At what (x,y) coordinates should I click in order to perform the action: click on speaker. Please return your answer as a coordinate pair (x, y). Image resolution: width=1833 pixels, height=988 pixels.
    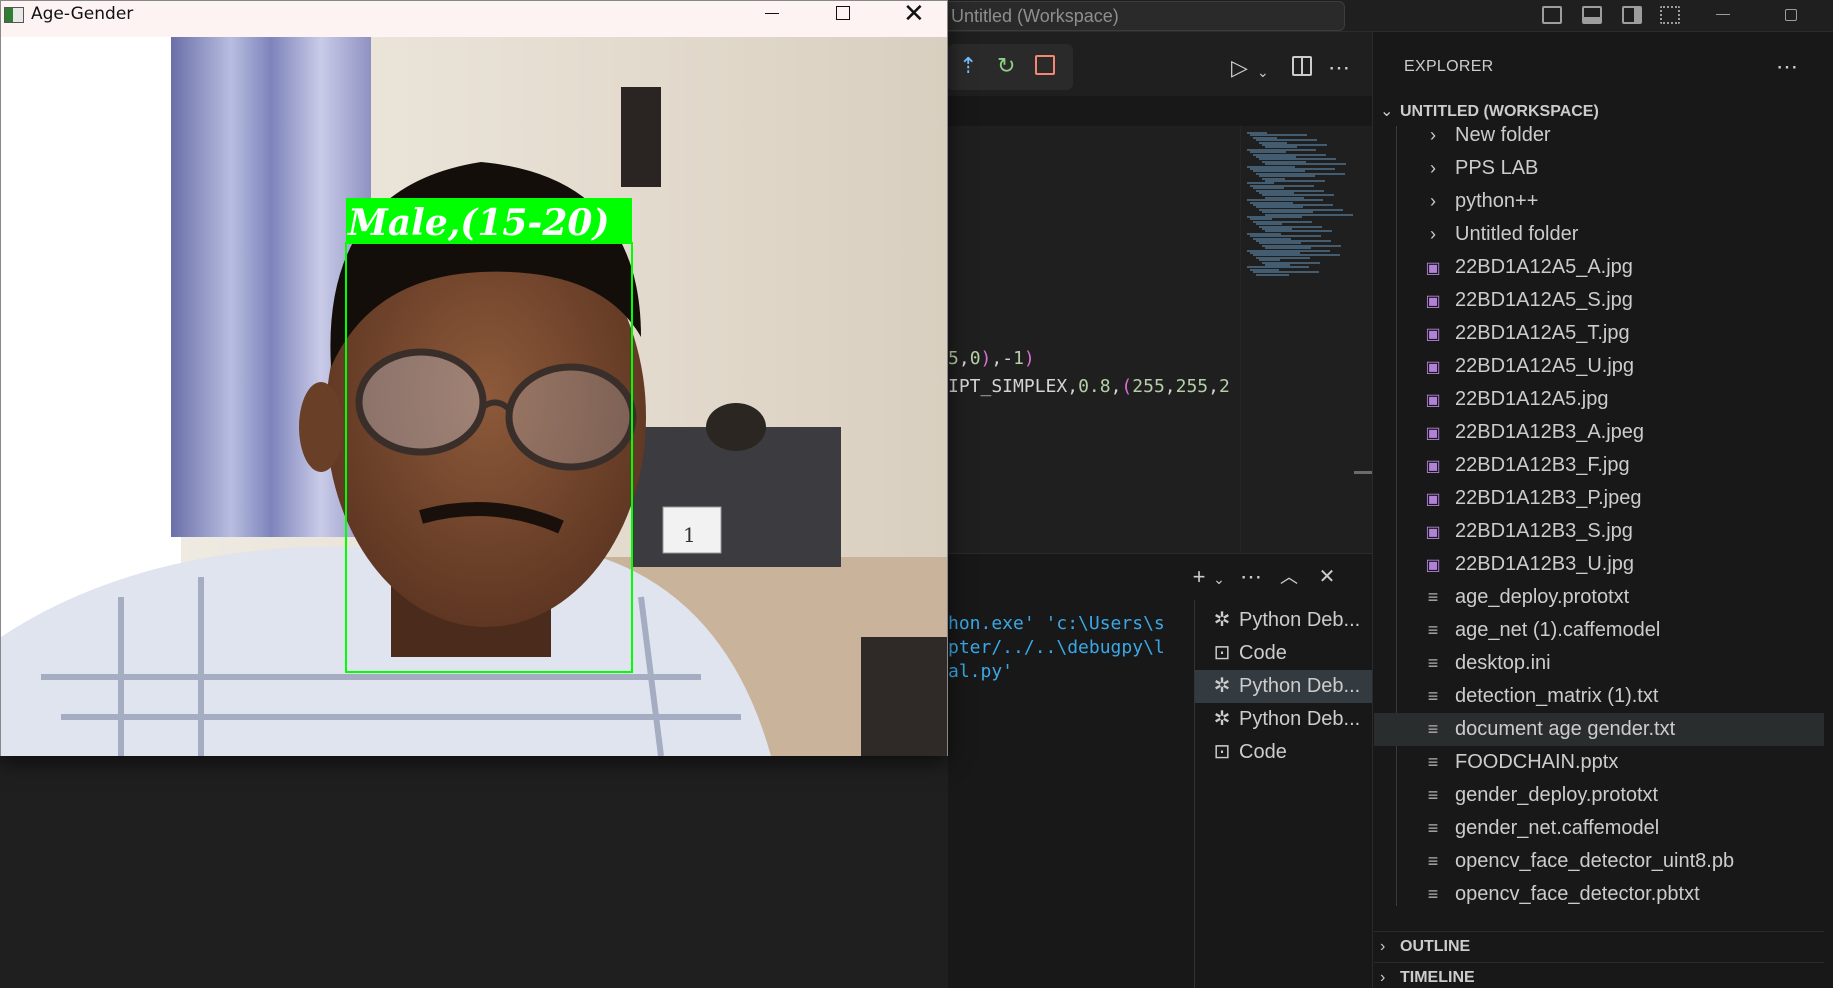
    Looking at the image, I should click on (641, 137).